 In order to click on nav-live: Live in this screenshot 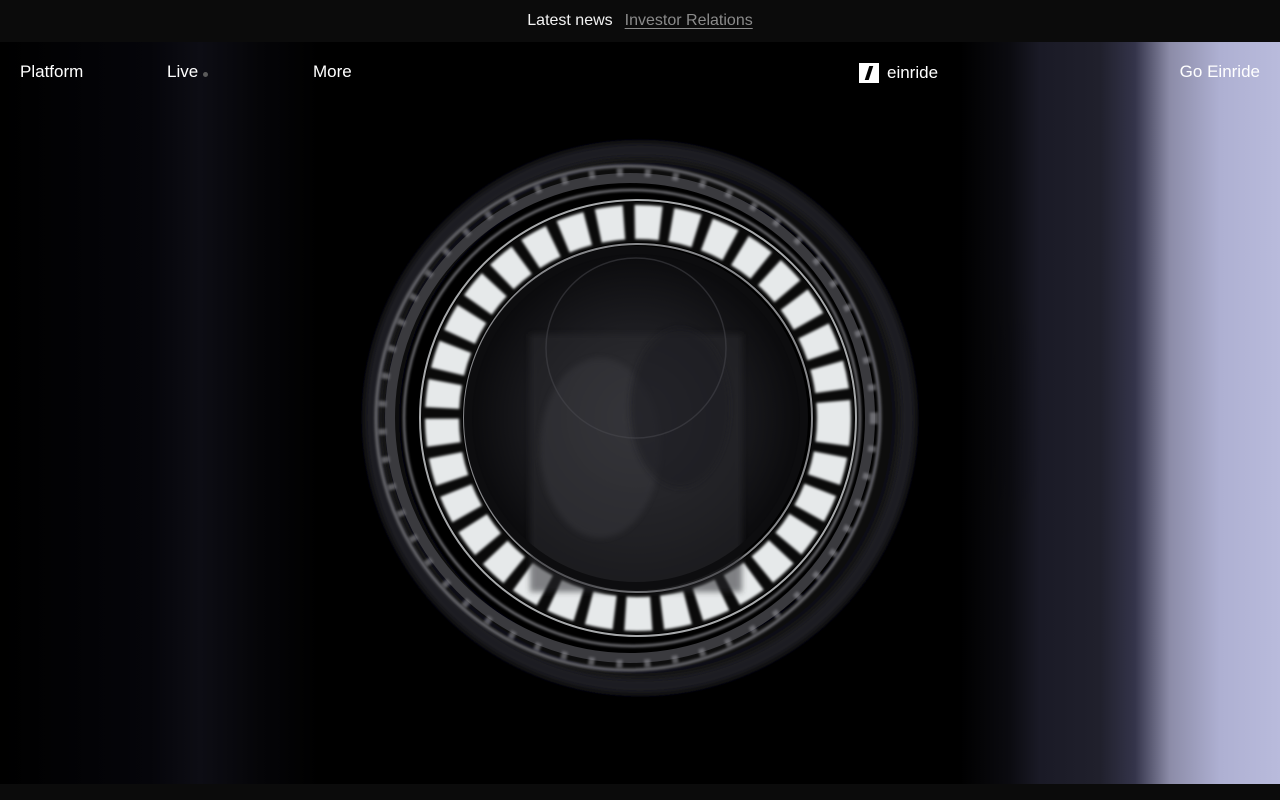, I will do `click(182, 72)`.